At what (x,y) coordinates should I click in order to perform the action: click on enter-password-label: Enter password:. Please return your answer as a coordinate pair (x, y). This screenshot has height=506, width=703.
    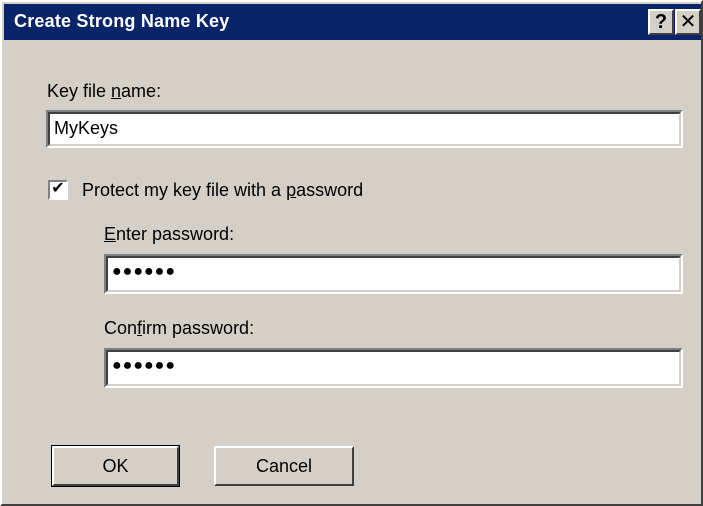
    Looking at the image, I should click on (169, 234).